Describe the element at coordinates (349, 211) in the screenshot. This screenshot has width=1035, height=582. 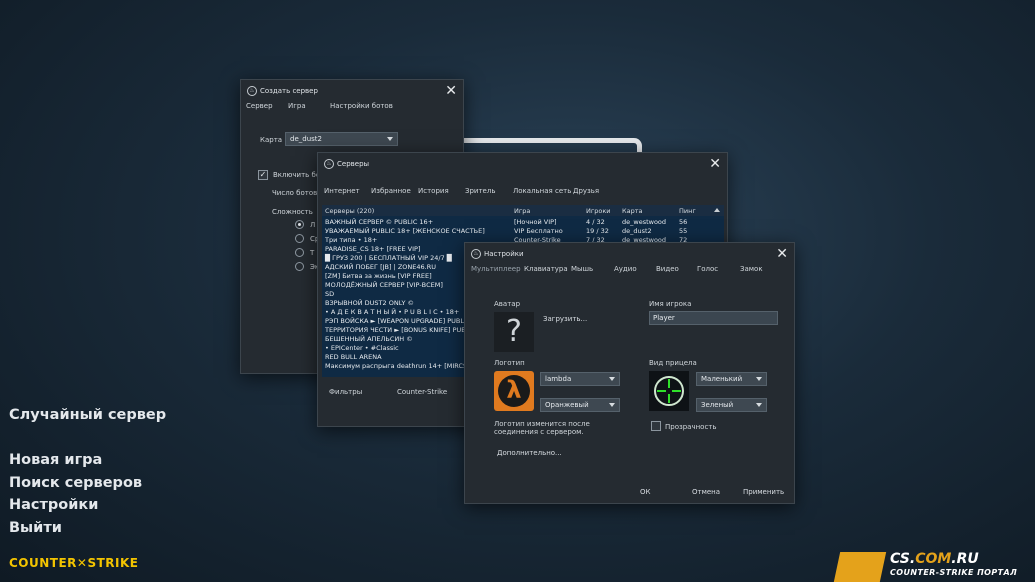
I see `column-header-servers: Серверы (220)` at that location.